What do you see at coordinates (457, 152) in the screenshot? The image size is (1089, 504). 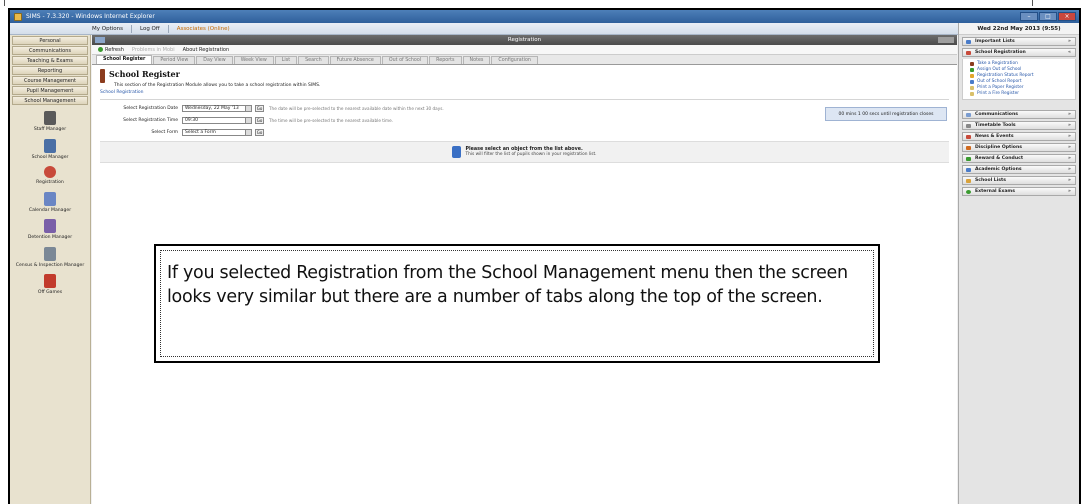 I see `info-icon` at bounding box center [457, 152].